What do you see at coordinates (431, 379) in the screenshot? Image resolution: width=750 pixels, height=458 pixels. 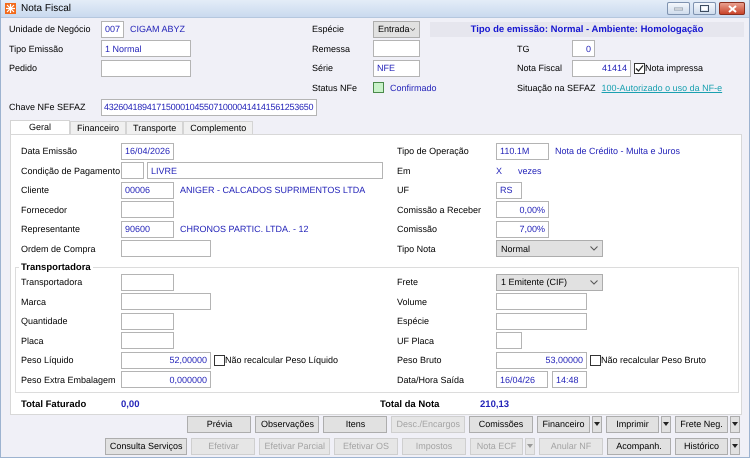 I see `field-label: Data/Hora Saída` at bounding box center [431, 379].